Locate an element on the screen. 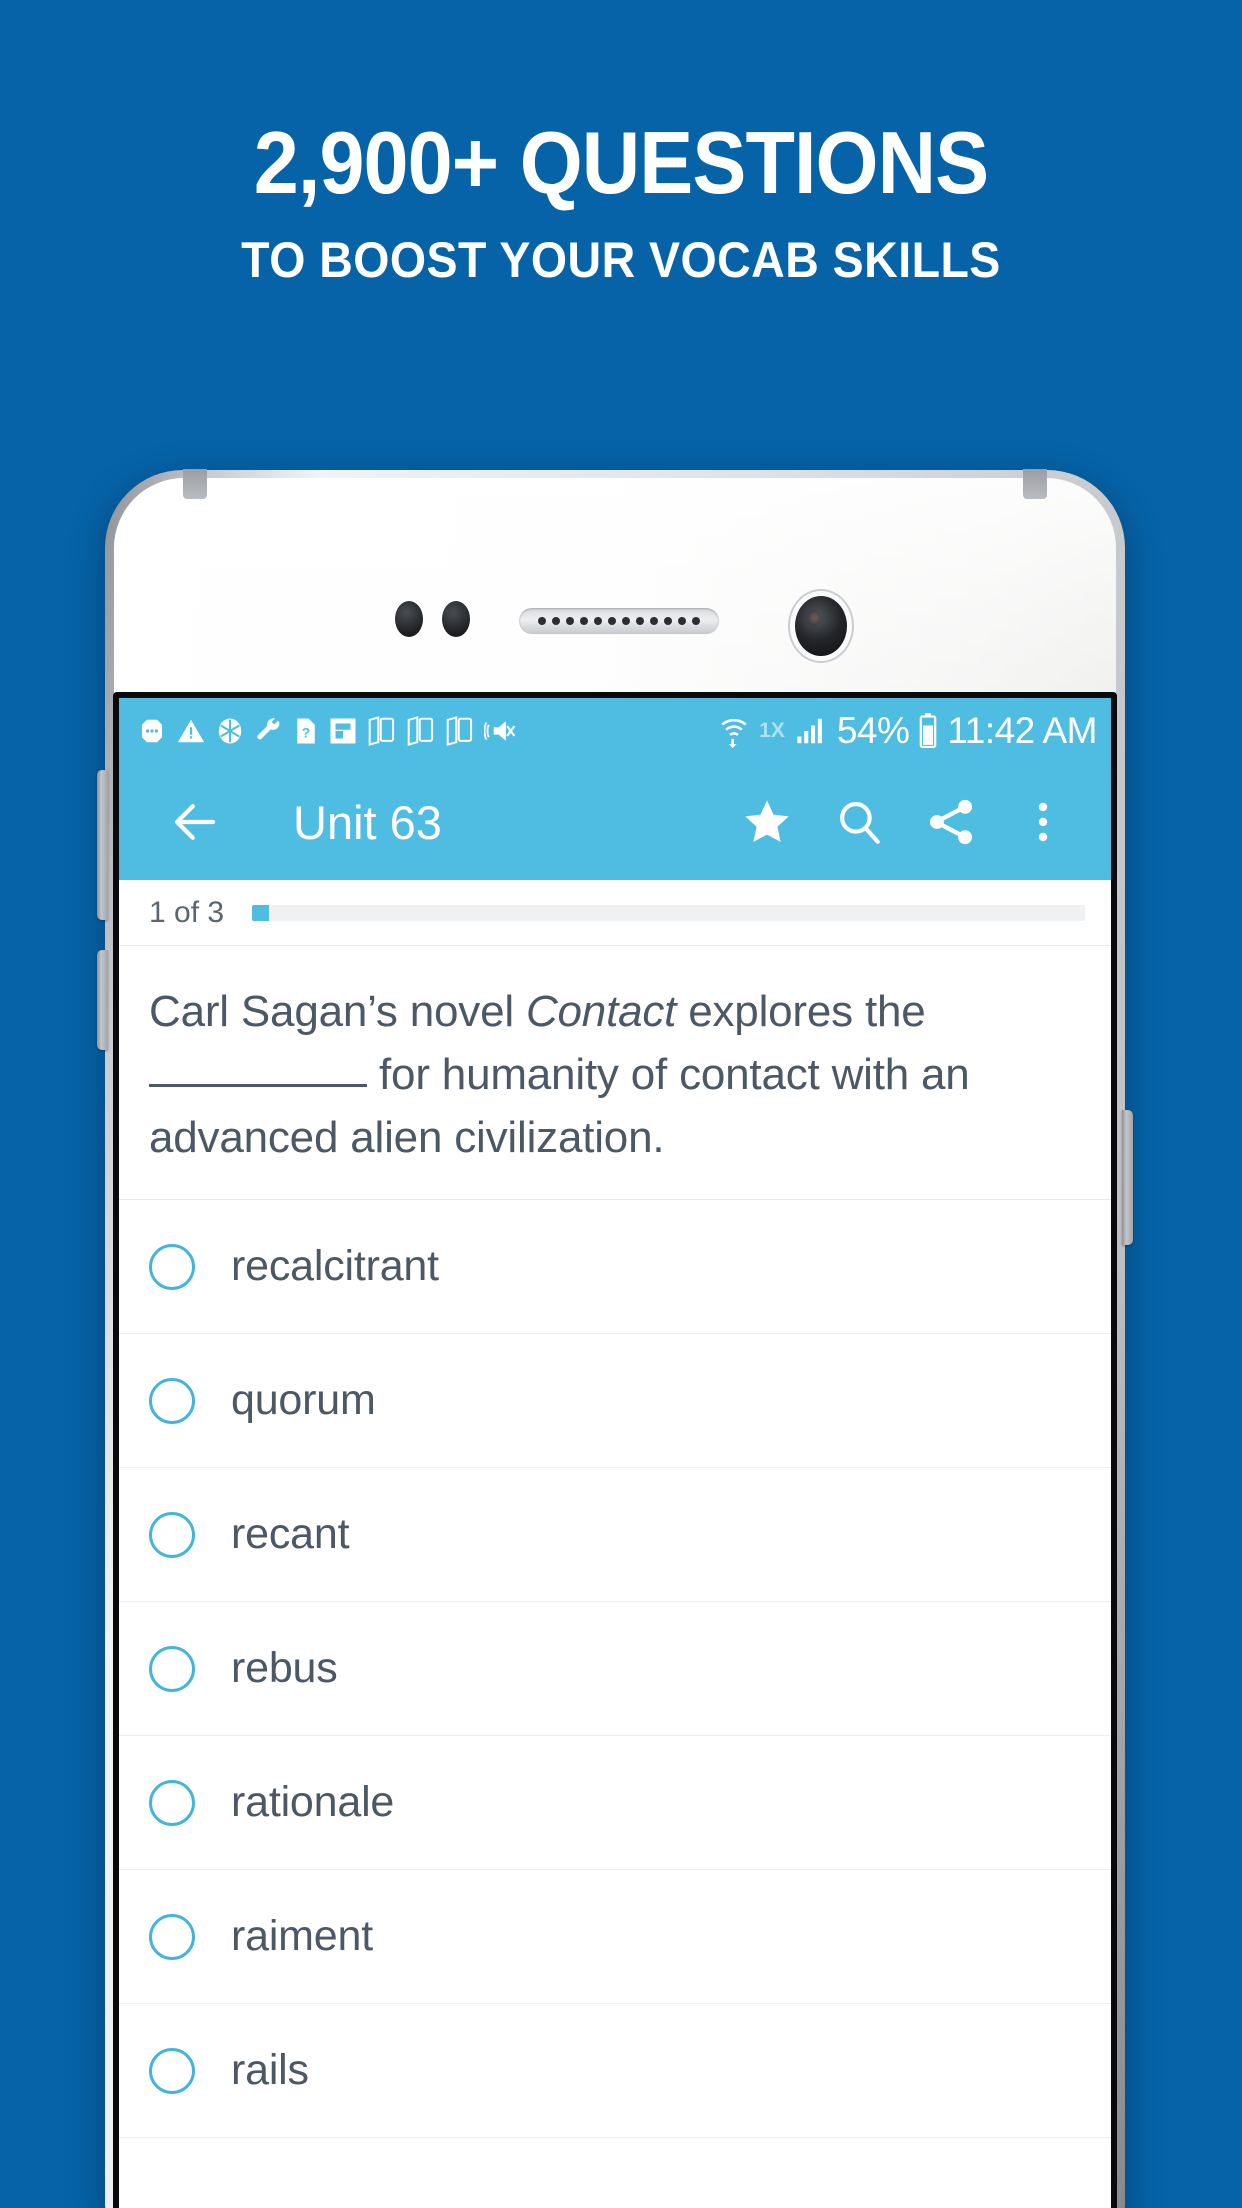 This screenshot has width=1242, height=2208. front-camera-icon is located at coordinates (821, 626).